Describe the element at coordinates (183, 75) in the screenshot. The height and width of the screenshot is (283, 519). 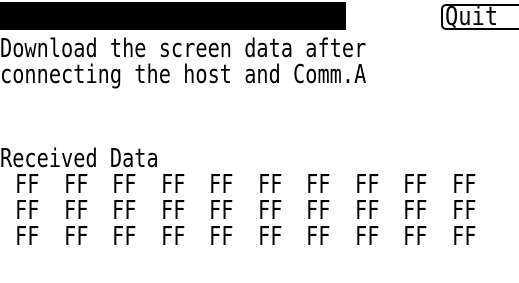
I see `instruction-line-2: connecting the host and Comm.A` at that location.